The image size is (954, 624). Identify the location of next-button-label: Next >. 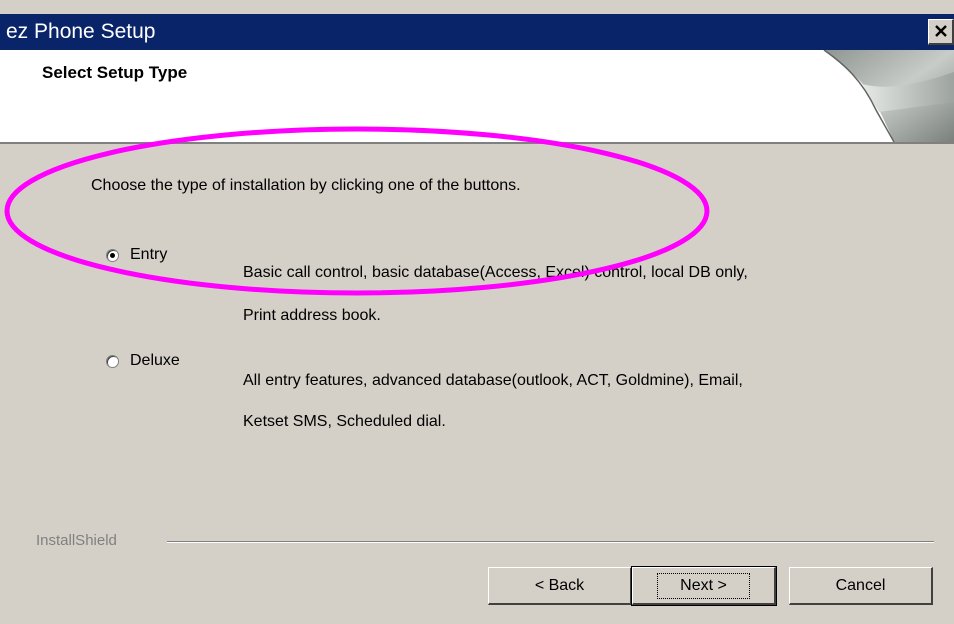
(703, 585).